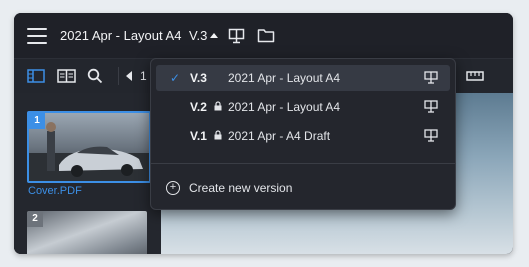 The height and width of the screenshot is (267, 529). Describe the element at coordinates (198, 107) in the screenshot. I see `version-label: V.2` at that location.